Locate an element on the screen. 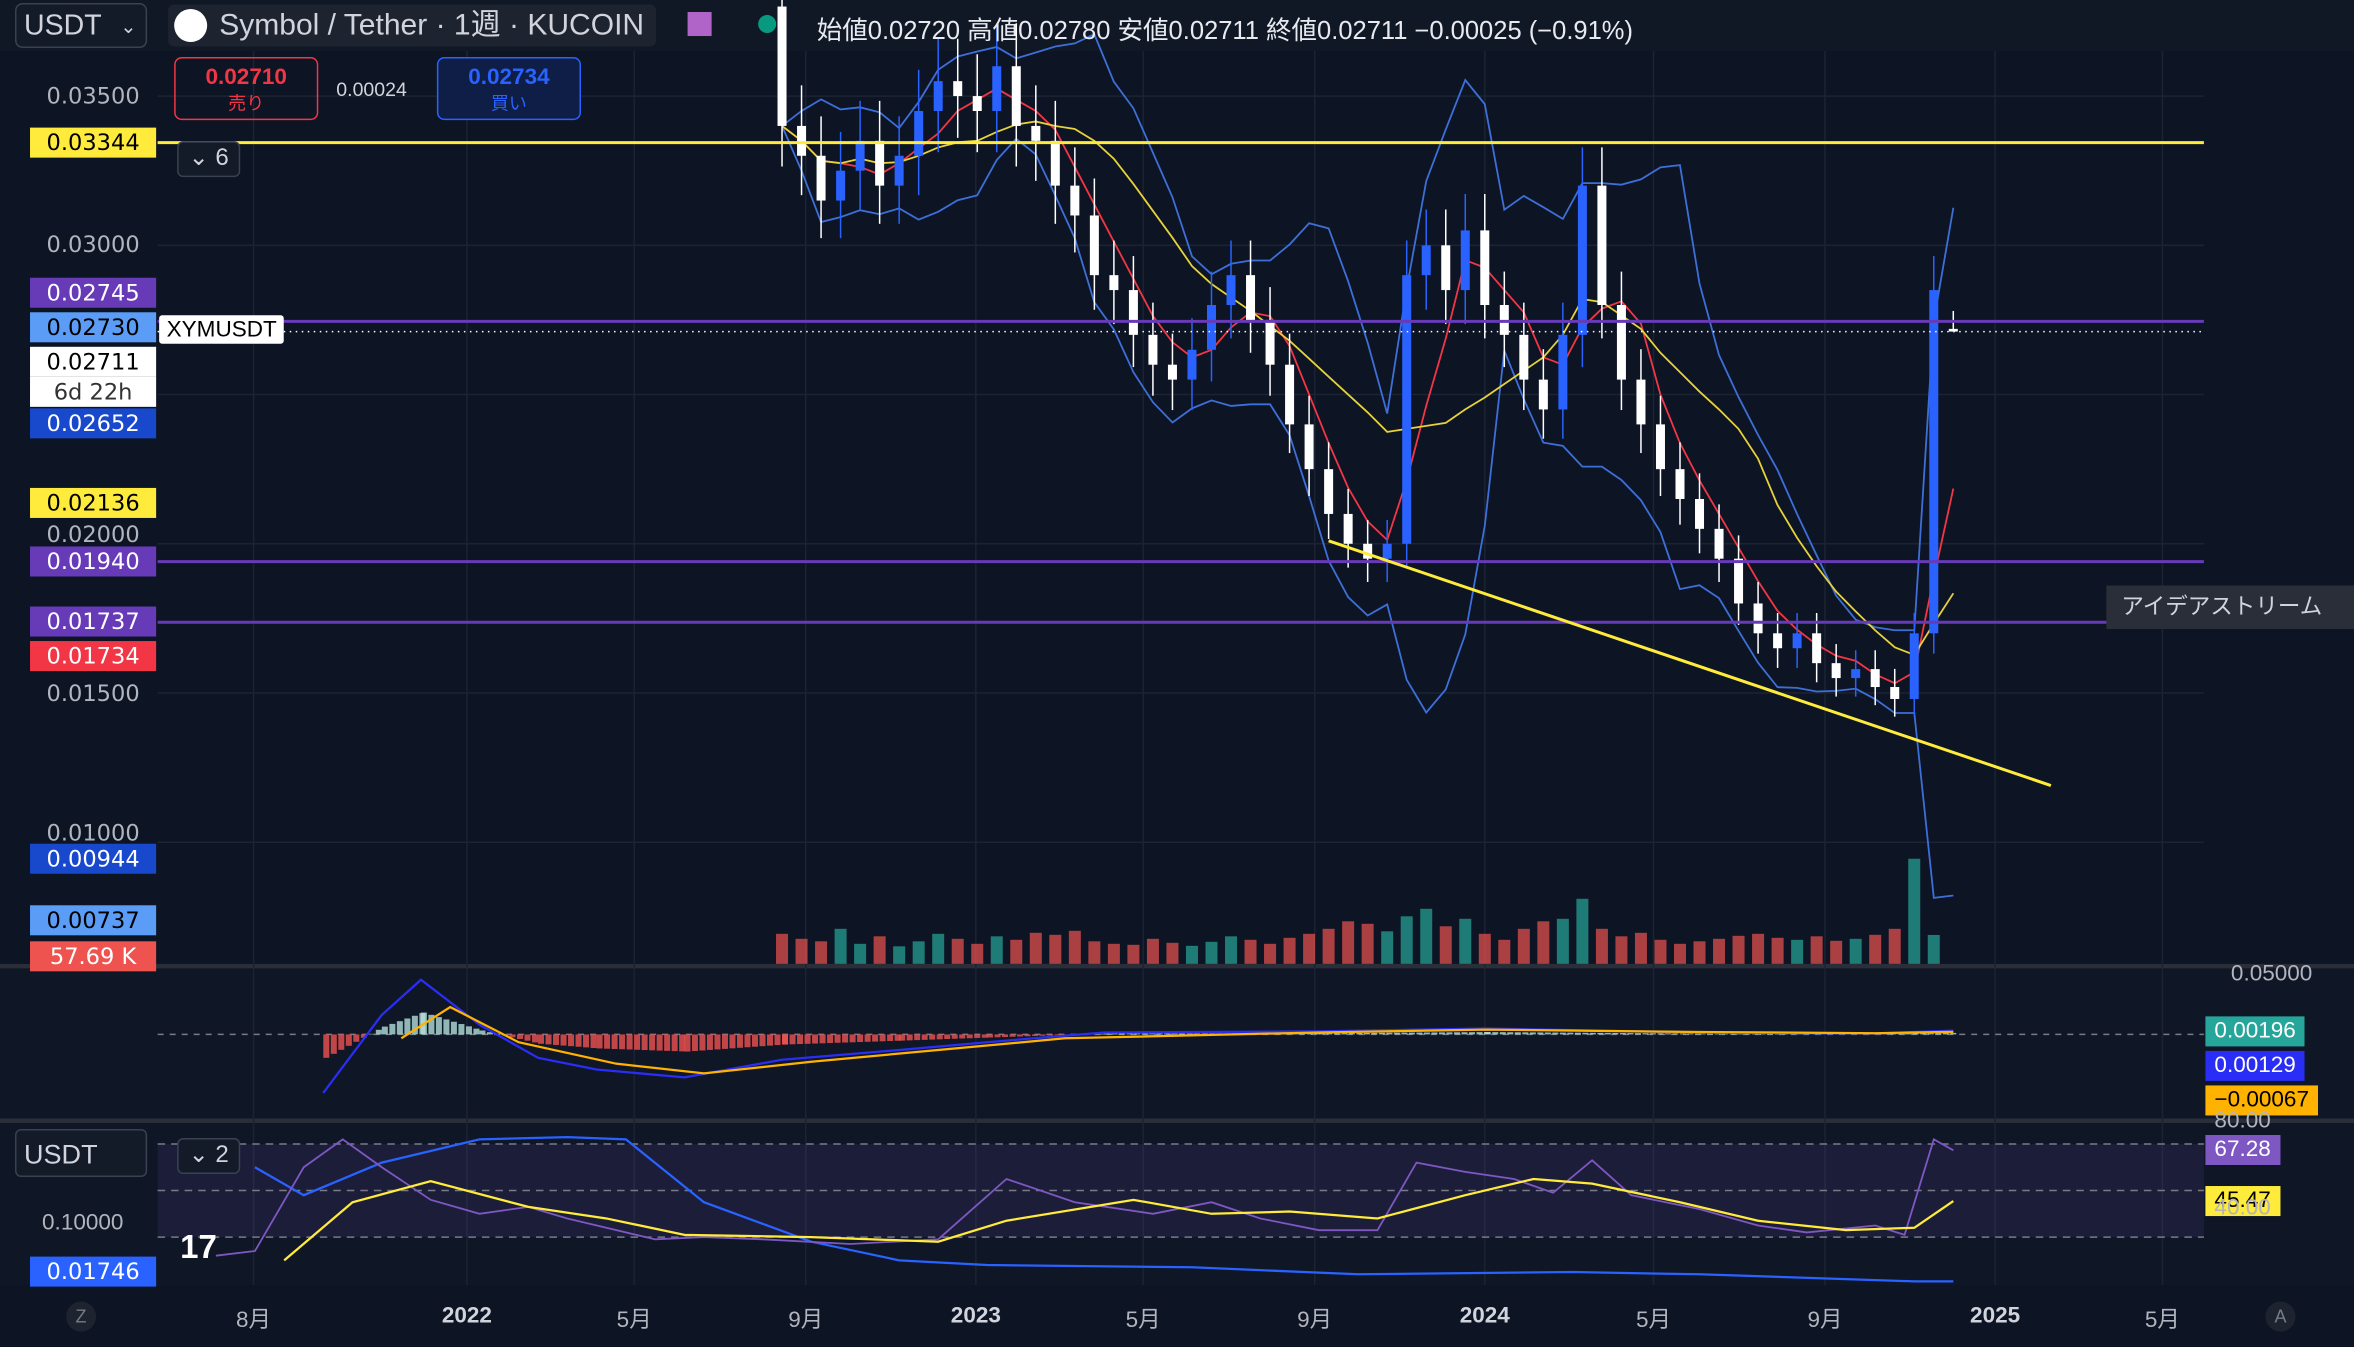 Image resolution: width=2354 pixels, height=1347 pixels. flag-icon is located at coordinates (700, 24).